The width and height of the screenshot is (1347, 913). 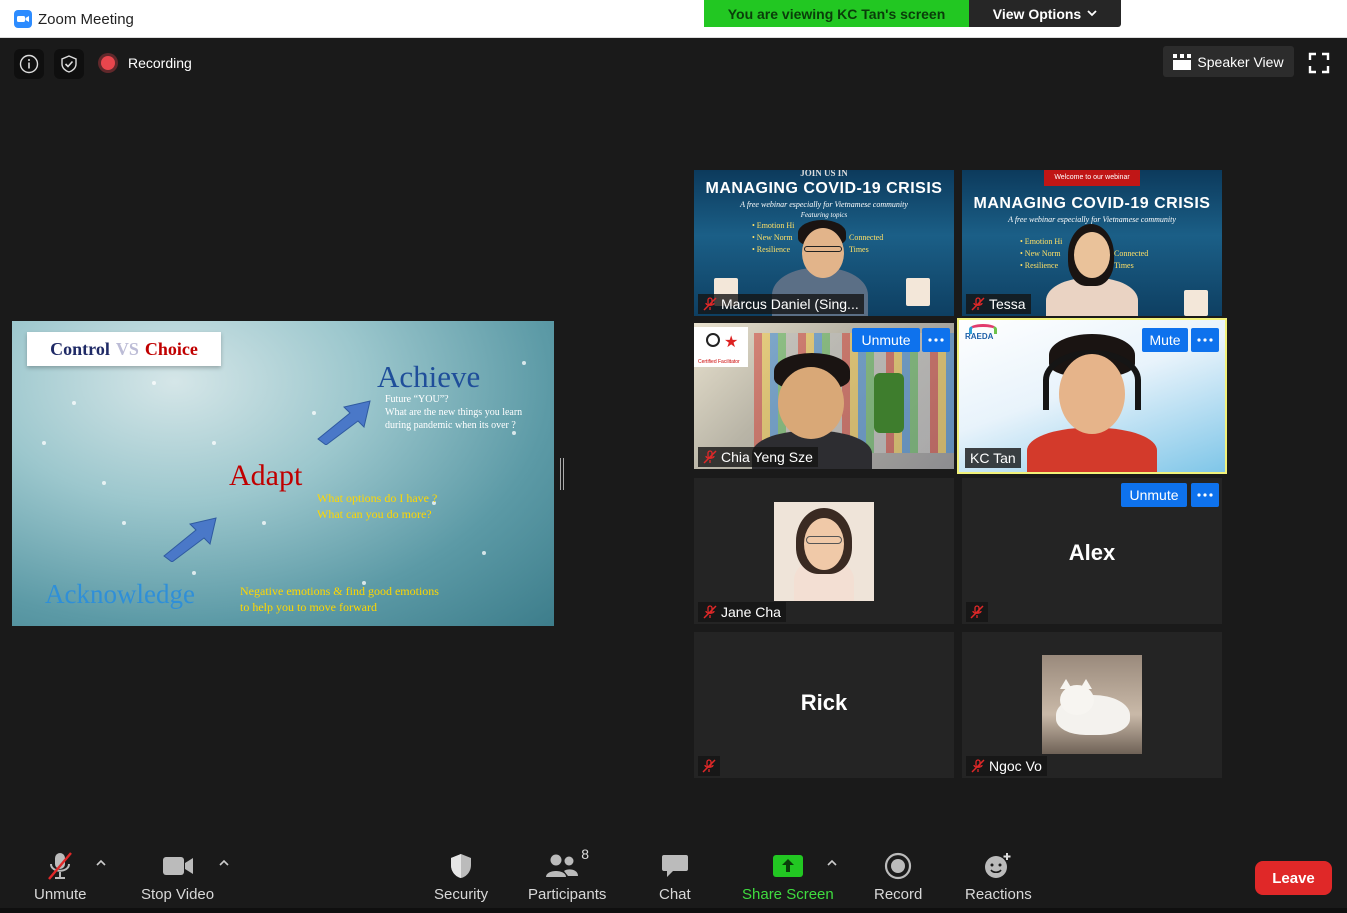 I want to click on share-screen-button: Share Screen, so click(x=788, y=876).